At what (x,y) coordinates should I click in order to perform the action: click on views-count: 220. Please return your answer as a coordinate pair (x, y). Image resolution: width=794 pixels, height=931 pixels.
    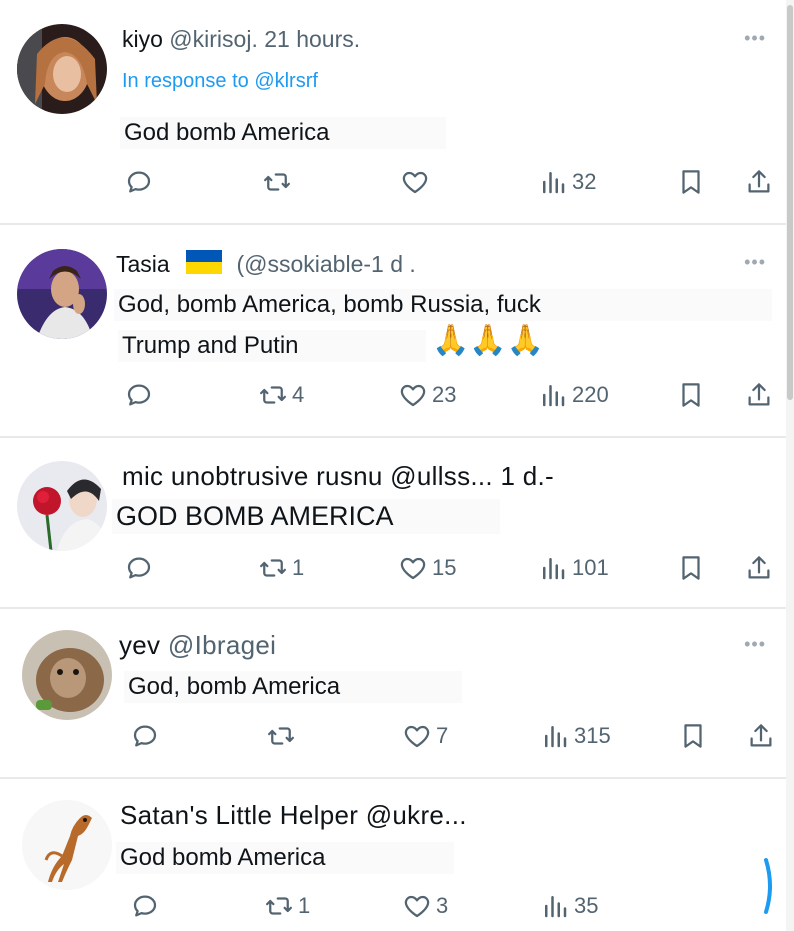
    Looking at the image, I should click on (590, 394).